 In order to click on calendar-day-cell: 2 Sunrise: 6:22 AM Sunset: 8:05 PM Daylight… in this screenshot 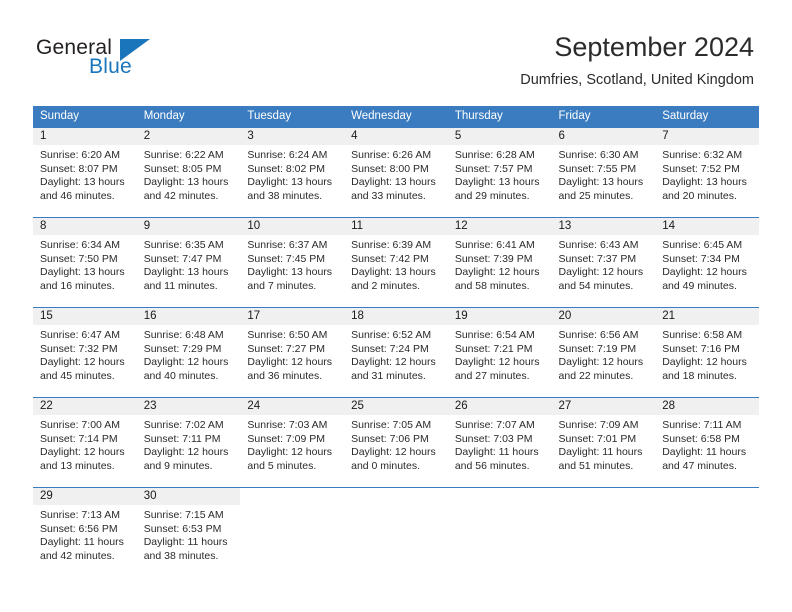, I will do `click(188, 172)`.